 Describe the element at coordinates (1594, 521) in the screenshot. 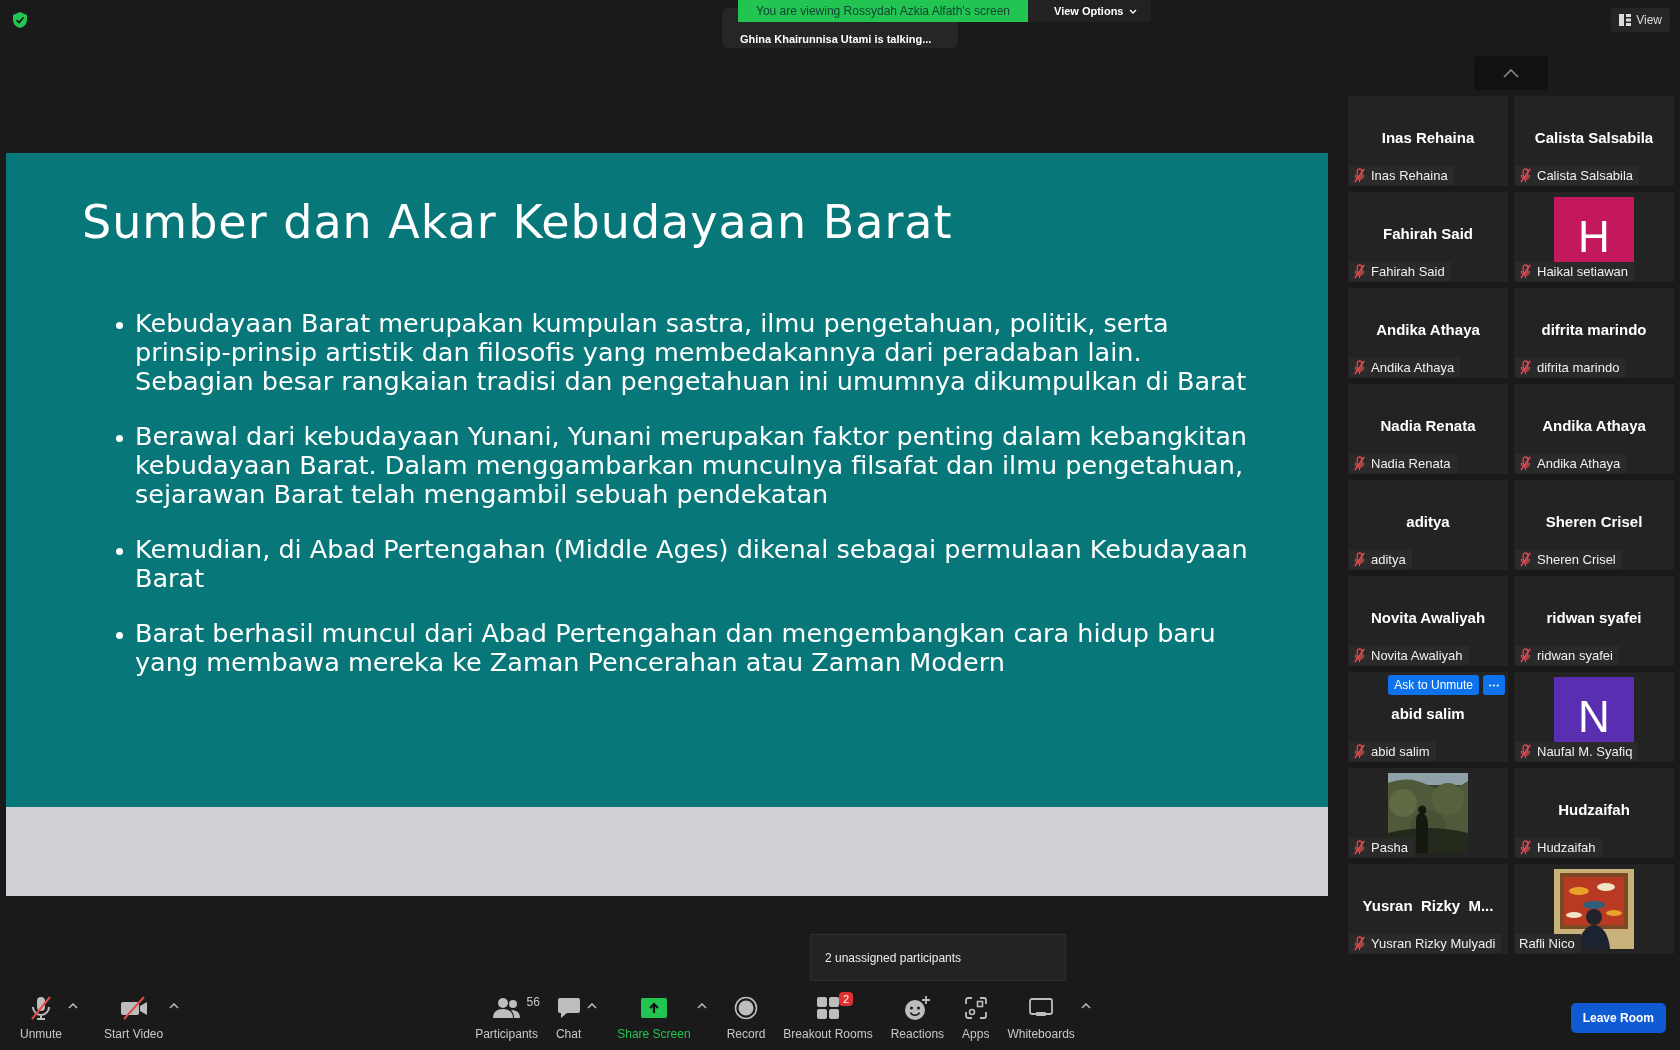

I see `participant-name: Sheren Crisel` at that location.